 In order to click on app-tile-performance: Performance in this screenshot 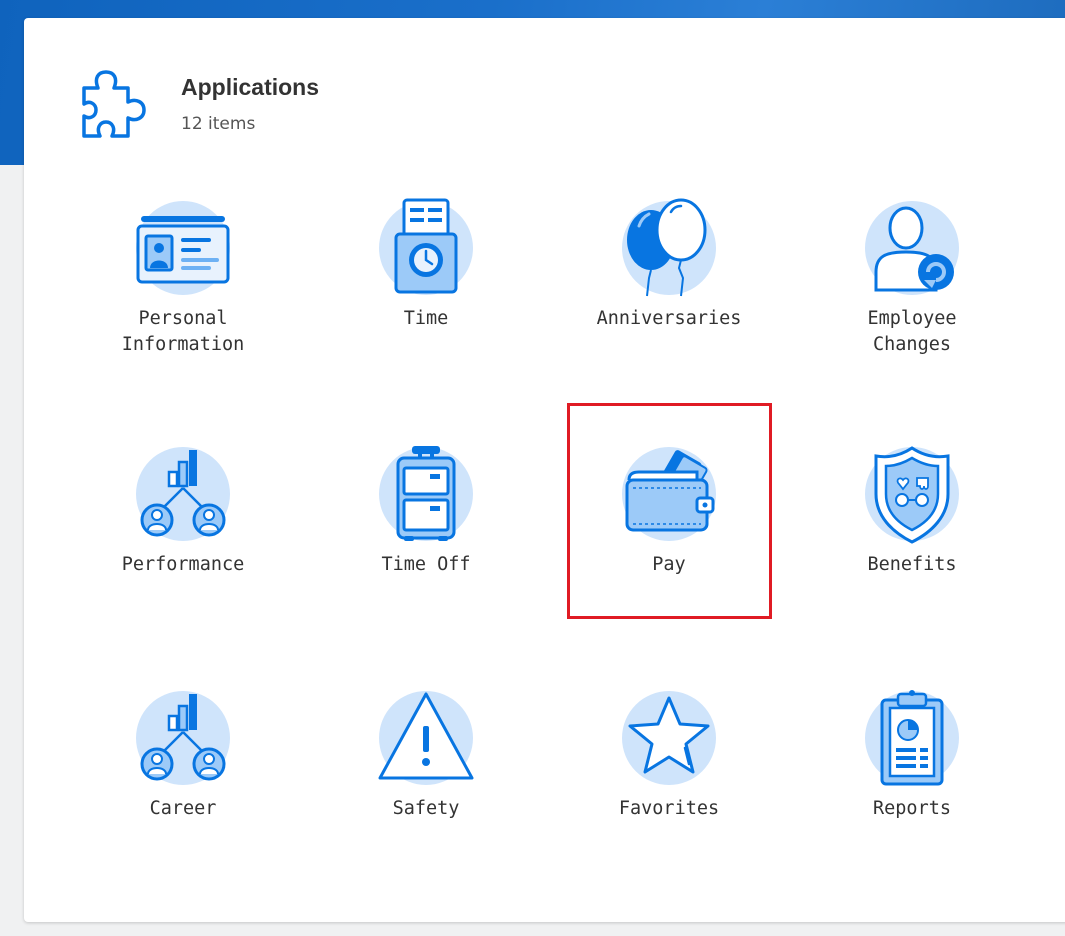, I will do `click(183, 537)`.